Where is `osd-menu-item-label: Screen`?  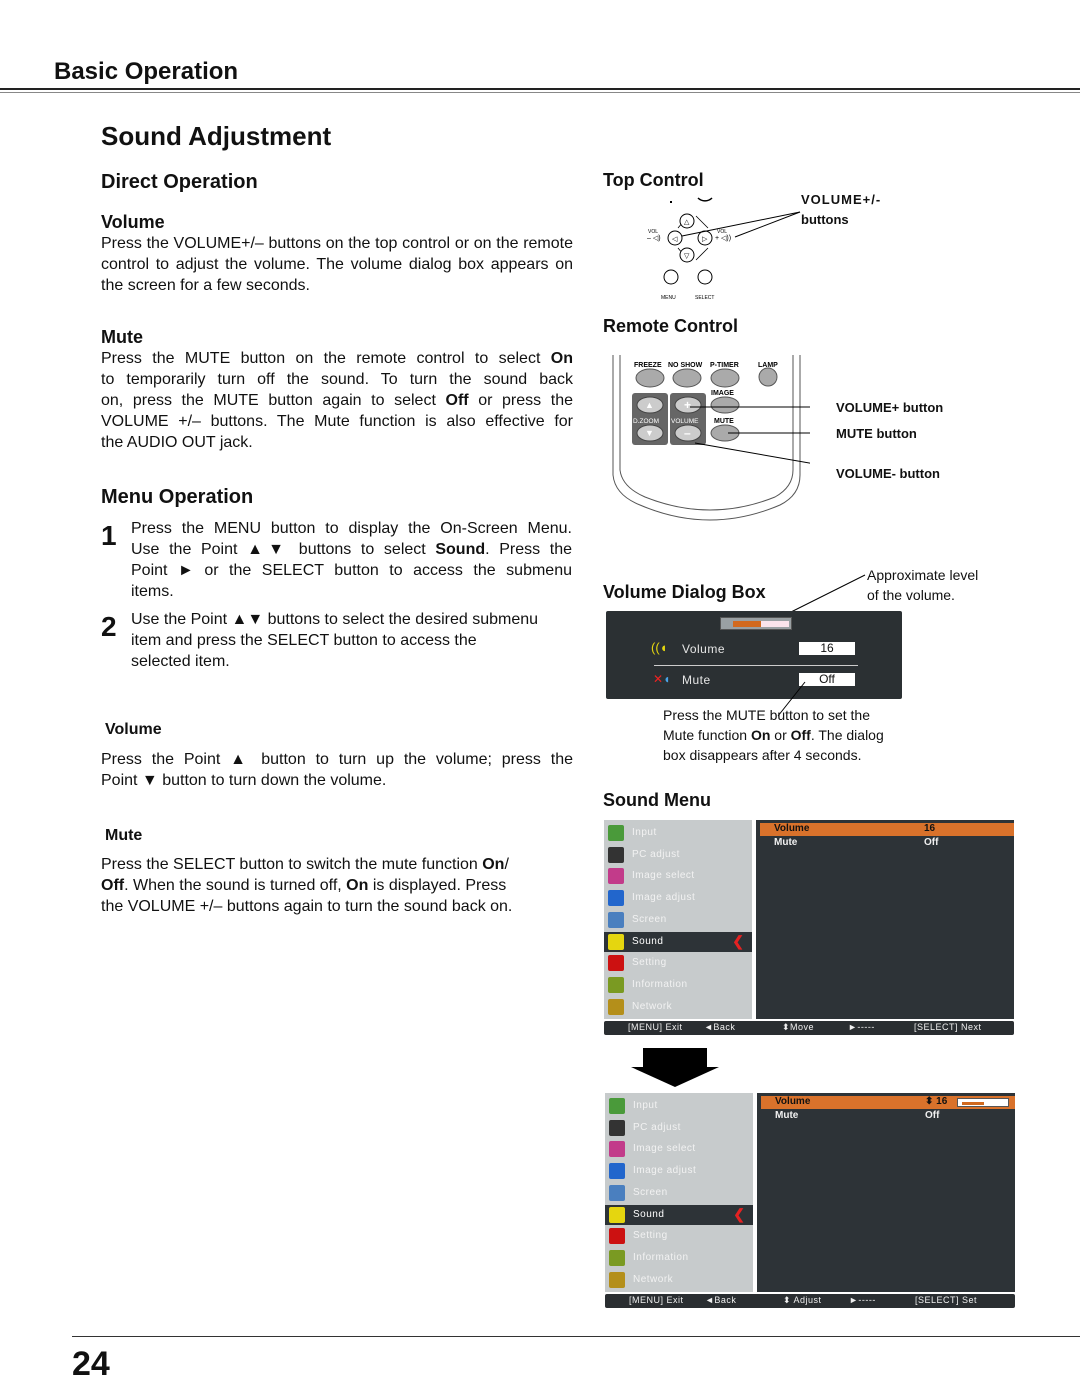
osd-menu-item-label: Screen is located at coordinates (649, 919).